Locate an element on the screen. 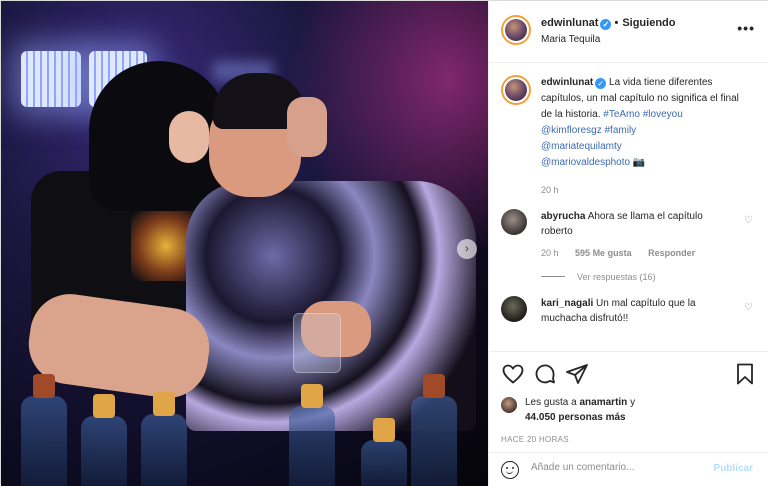 The height and width of the screenshot is (486, 768). photo-stage-light is located at coordinates (51, 79).